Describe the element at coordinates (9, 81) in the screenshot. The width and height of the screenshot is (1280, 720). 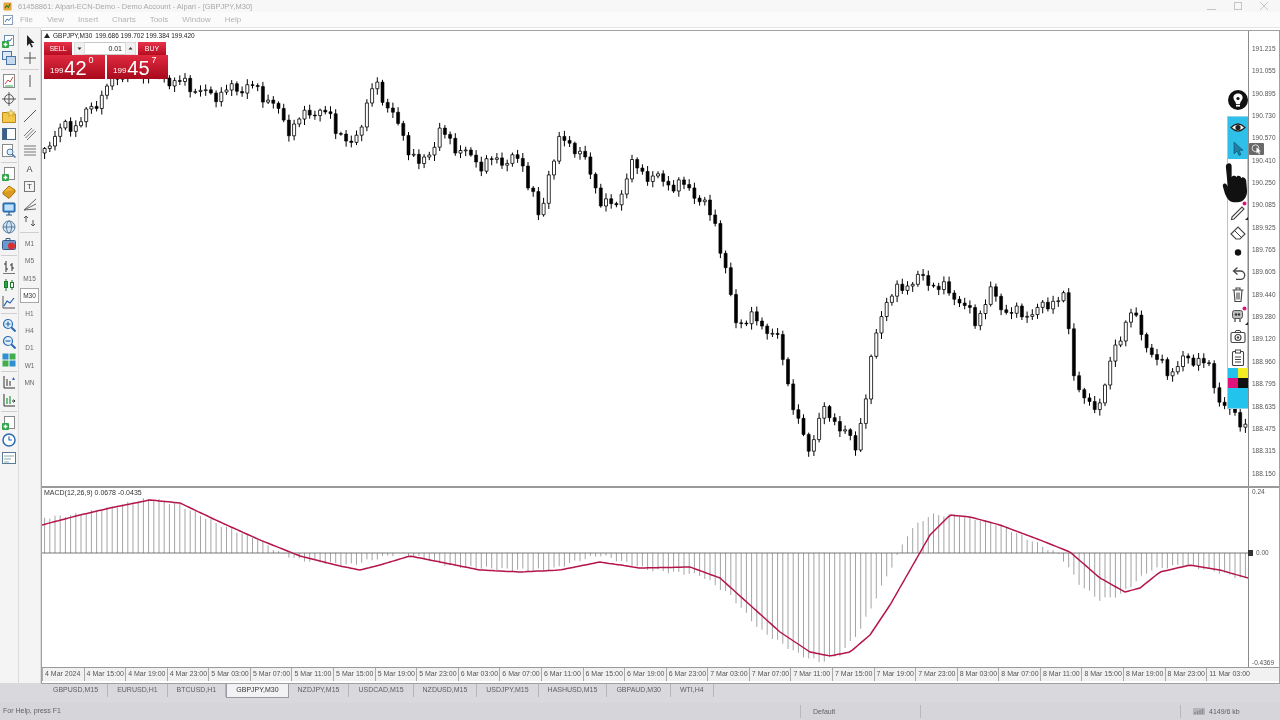
I see `doc-chart-icon` at that location.